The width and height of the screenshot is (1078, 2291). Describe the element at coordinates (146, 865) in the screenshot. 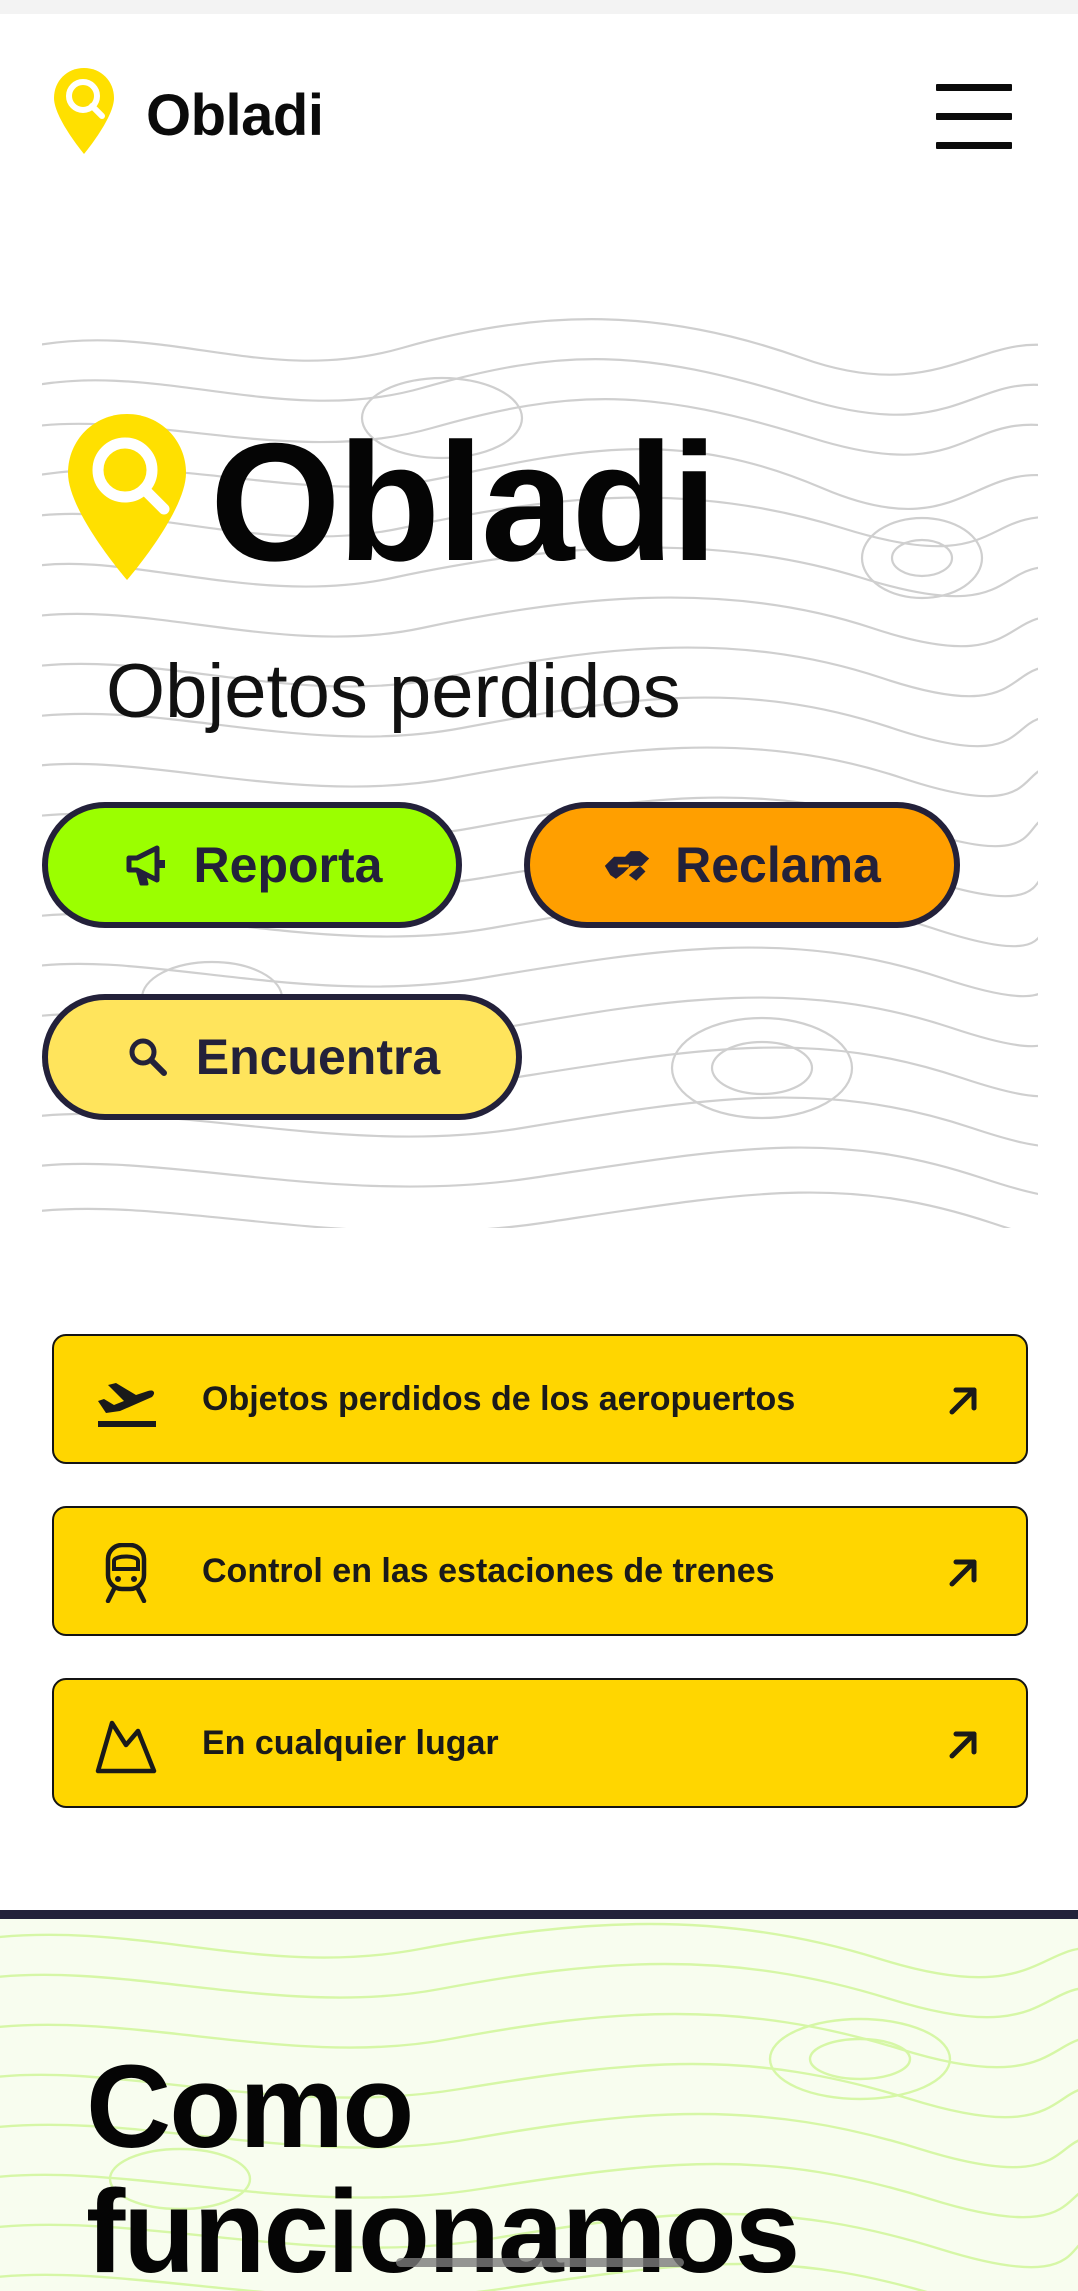

I see `megaphone-icon` at that location.